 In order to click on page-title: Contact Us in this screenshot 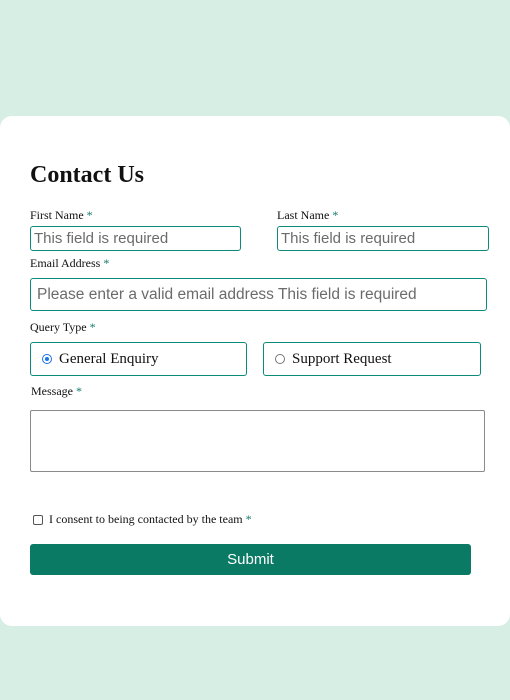, I will do `click(87, 175)`.